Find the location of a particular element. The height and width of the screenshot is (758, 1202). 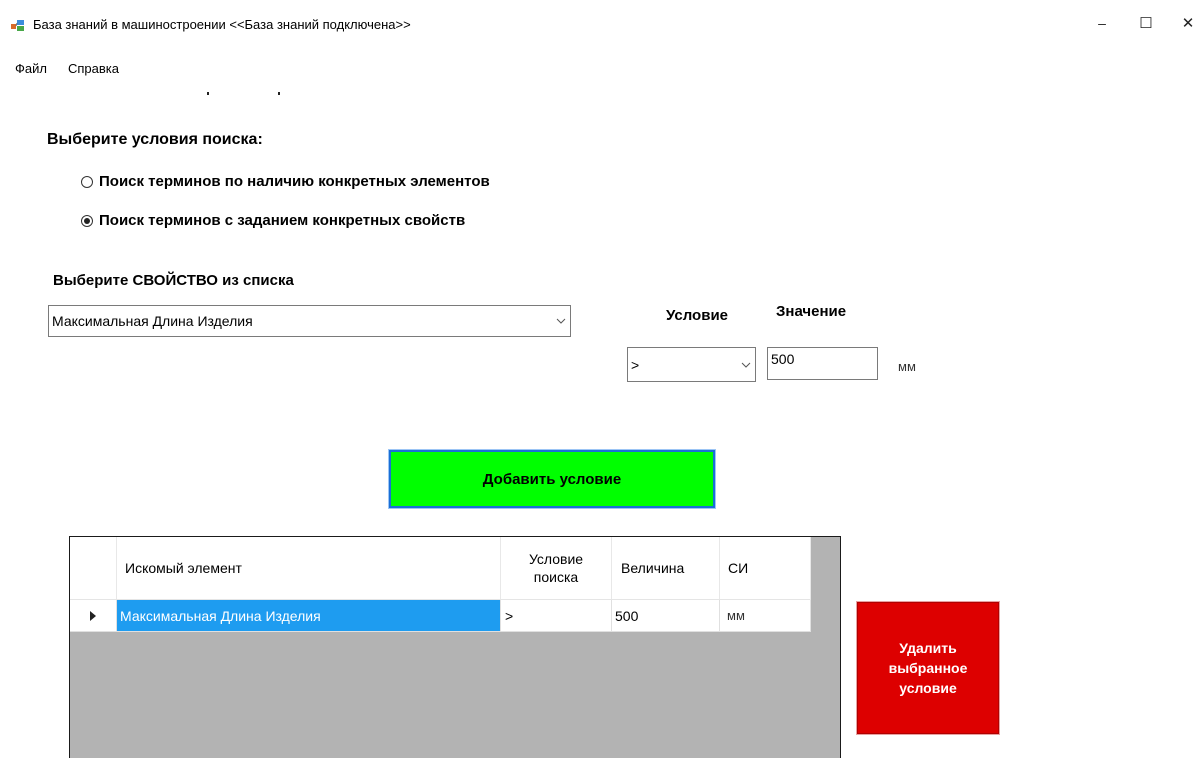

close-icon: ✕ is located at coordinates (1188, 23).